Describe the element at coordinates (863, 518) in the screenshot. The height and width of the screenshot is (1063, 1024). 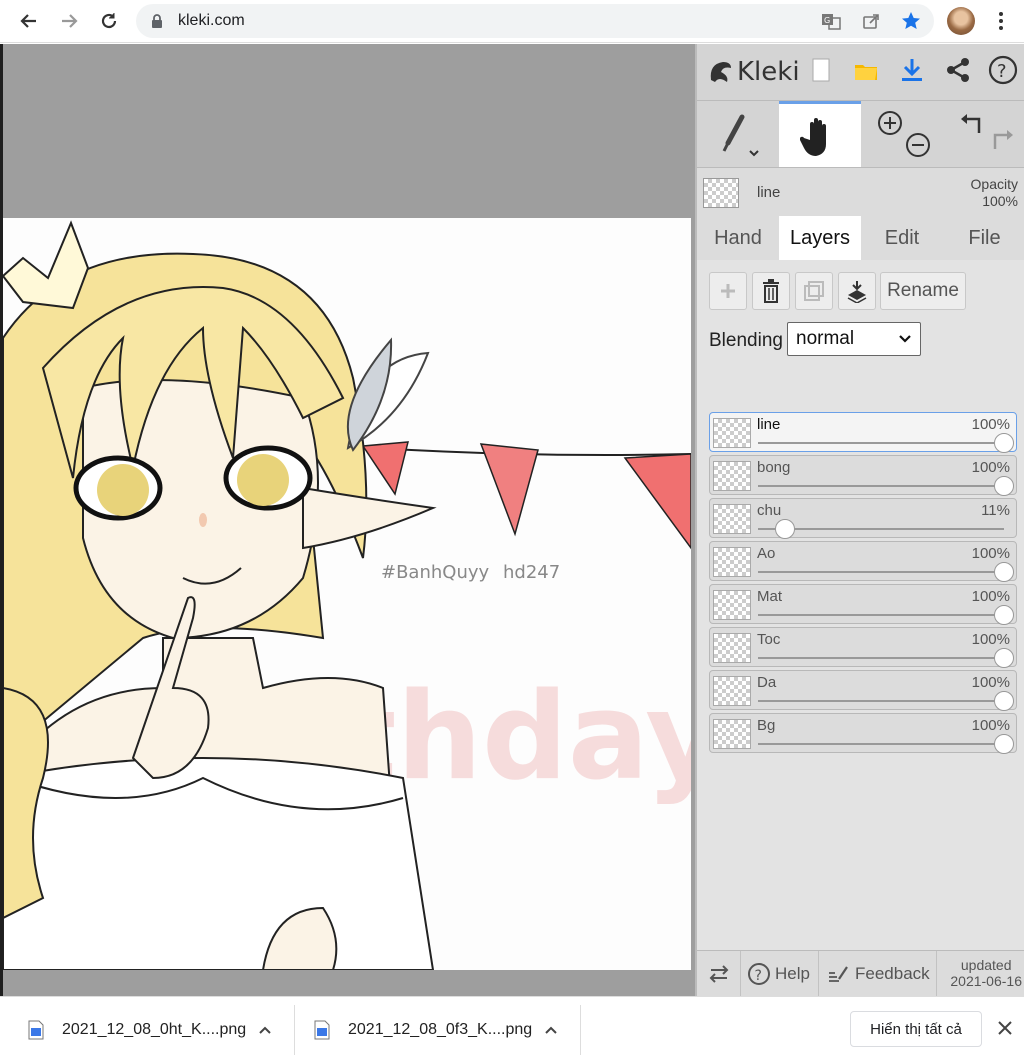
I see `layer-item-chu: chu 11%` at that location.